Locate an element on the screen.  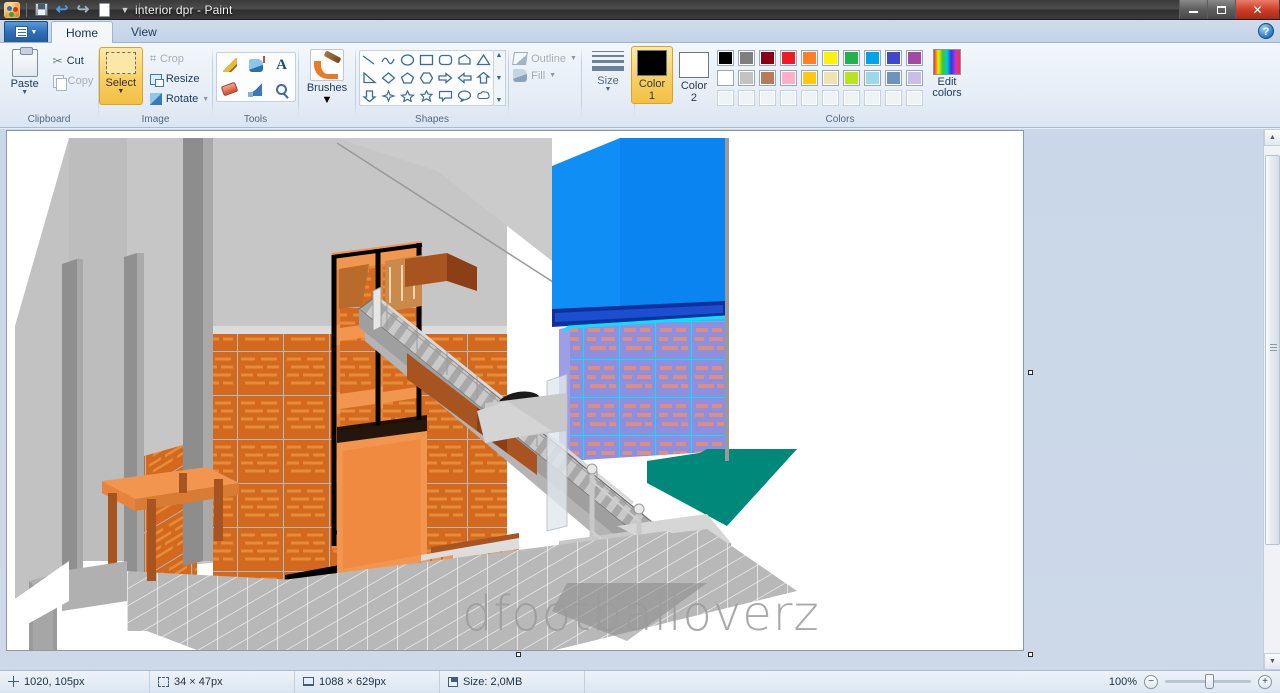
resize-button: Resize is located at coordinates (179, 79).